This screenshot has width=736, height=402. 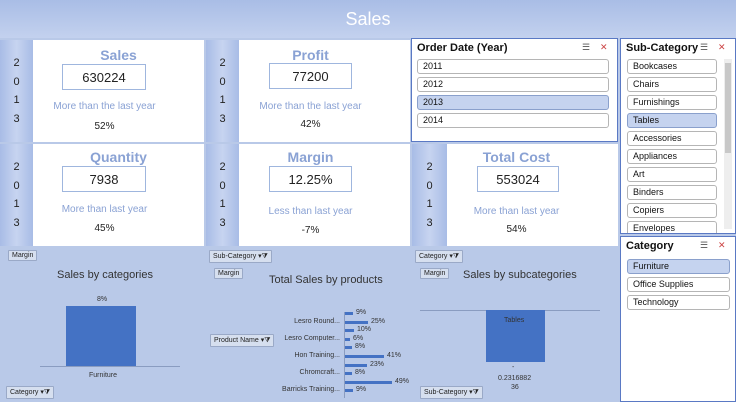 What do you see at coordinates (672, 120) in the screenshot?
I see `slicer-item-tables: Tables` at bounding box center [672, 120].